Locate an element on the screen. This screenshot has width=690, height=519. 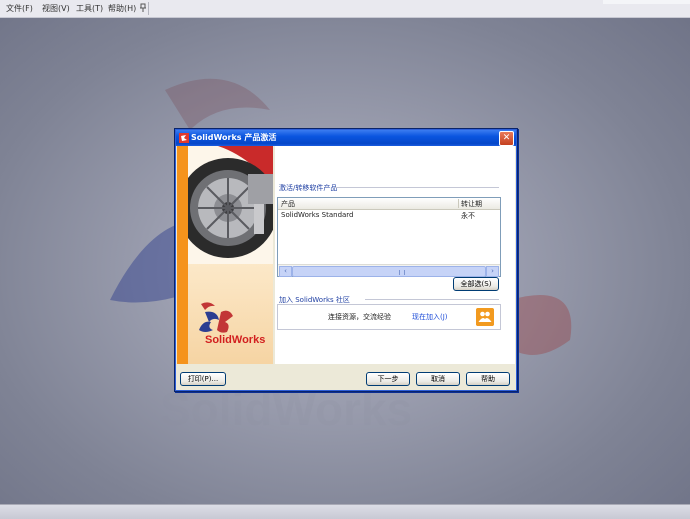
column-header-status: 转让期 is located at coordinates (471, 204).